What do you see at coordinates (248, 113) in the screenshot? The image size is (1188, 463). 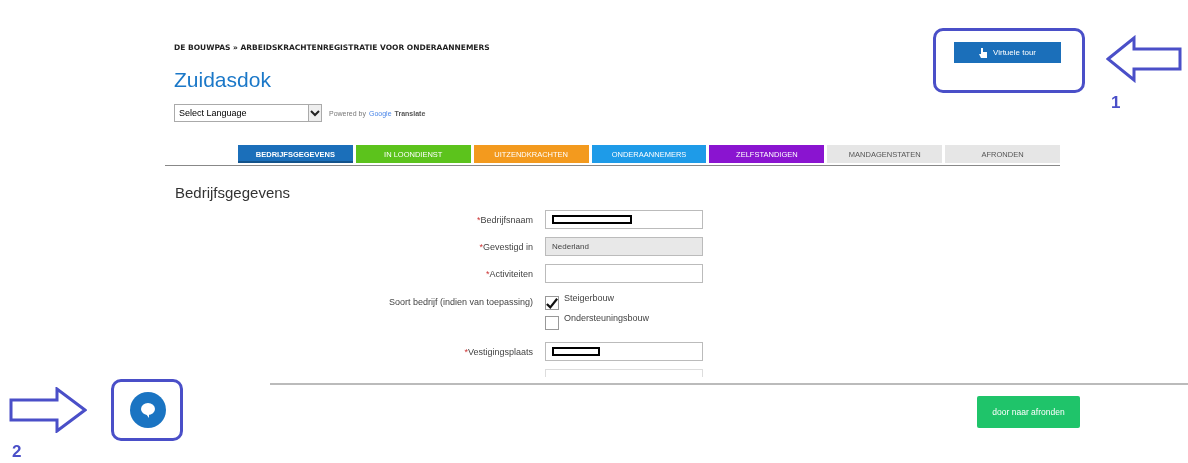 I see `language-select: Select Language` at bounding box center [248, 113].